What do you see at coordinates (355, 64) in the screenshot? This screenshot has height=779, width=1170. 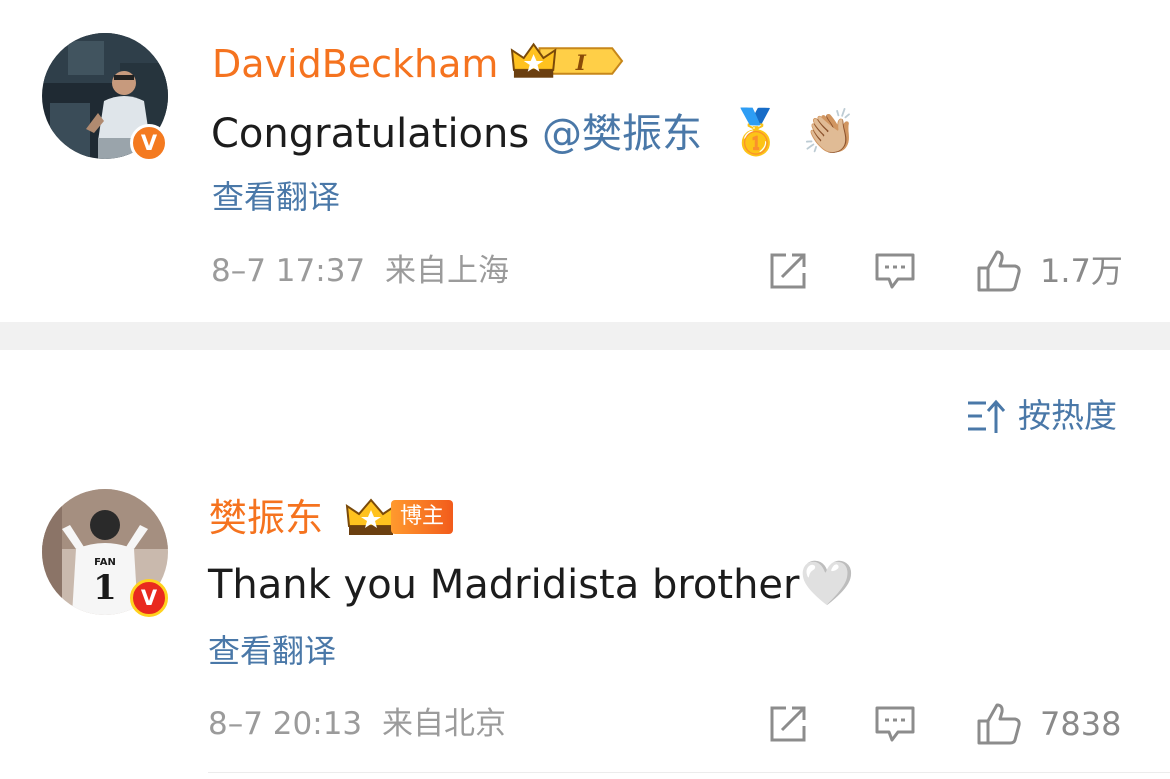 I see `comment-username: DavidBeckham` at bounding box center [355, 64].